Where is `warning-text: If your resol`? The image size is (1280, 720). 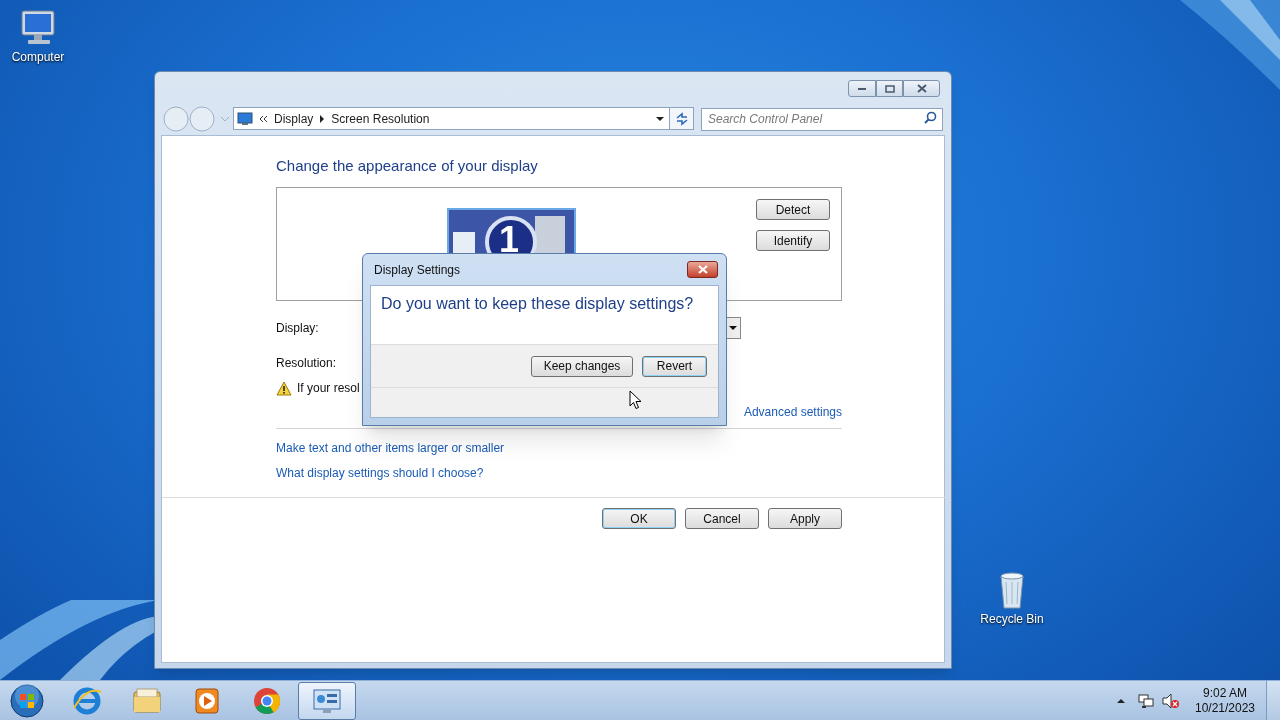 warning-text: If your resol is located at coordinates (328, 388).